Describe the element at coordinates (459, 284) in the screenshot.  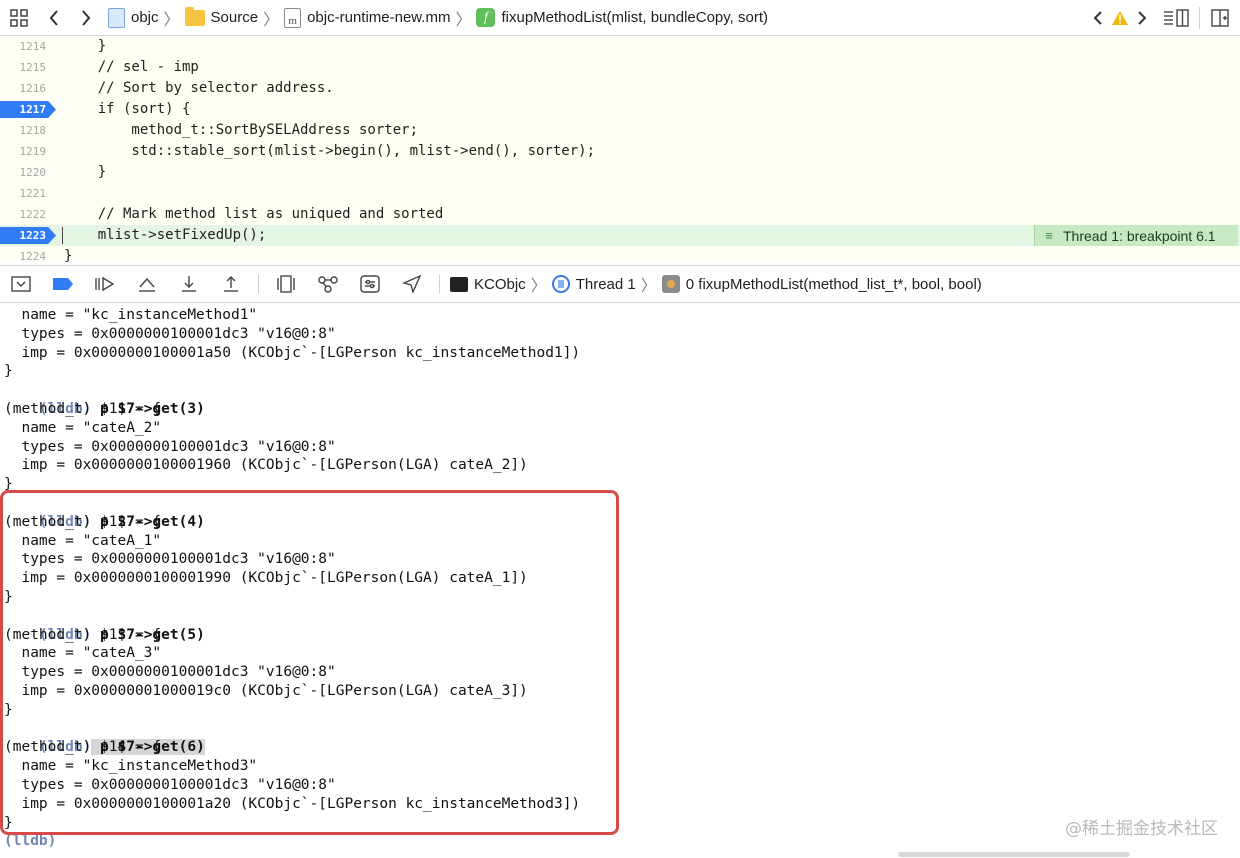
I see `terminal-icon` at that location.